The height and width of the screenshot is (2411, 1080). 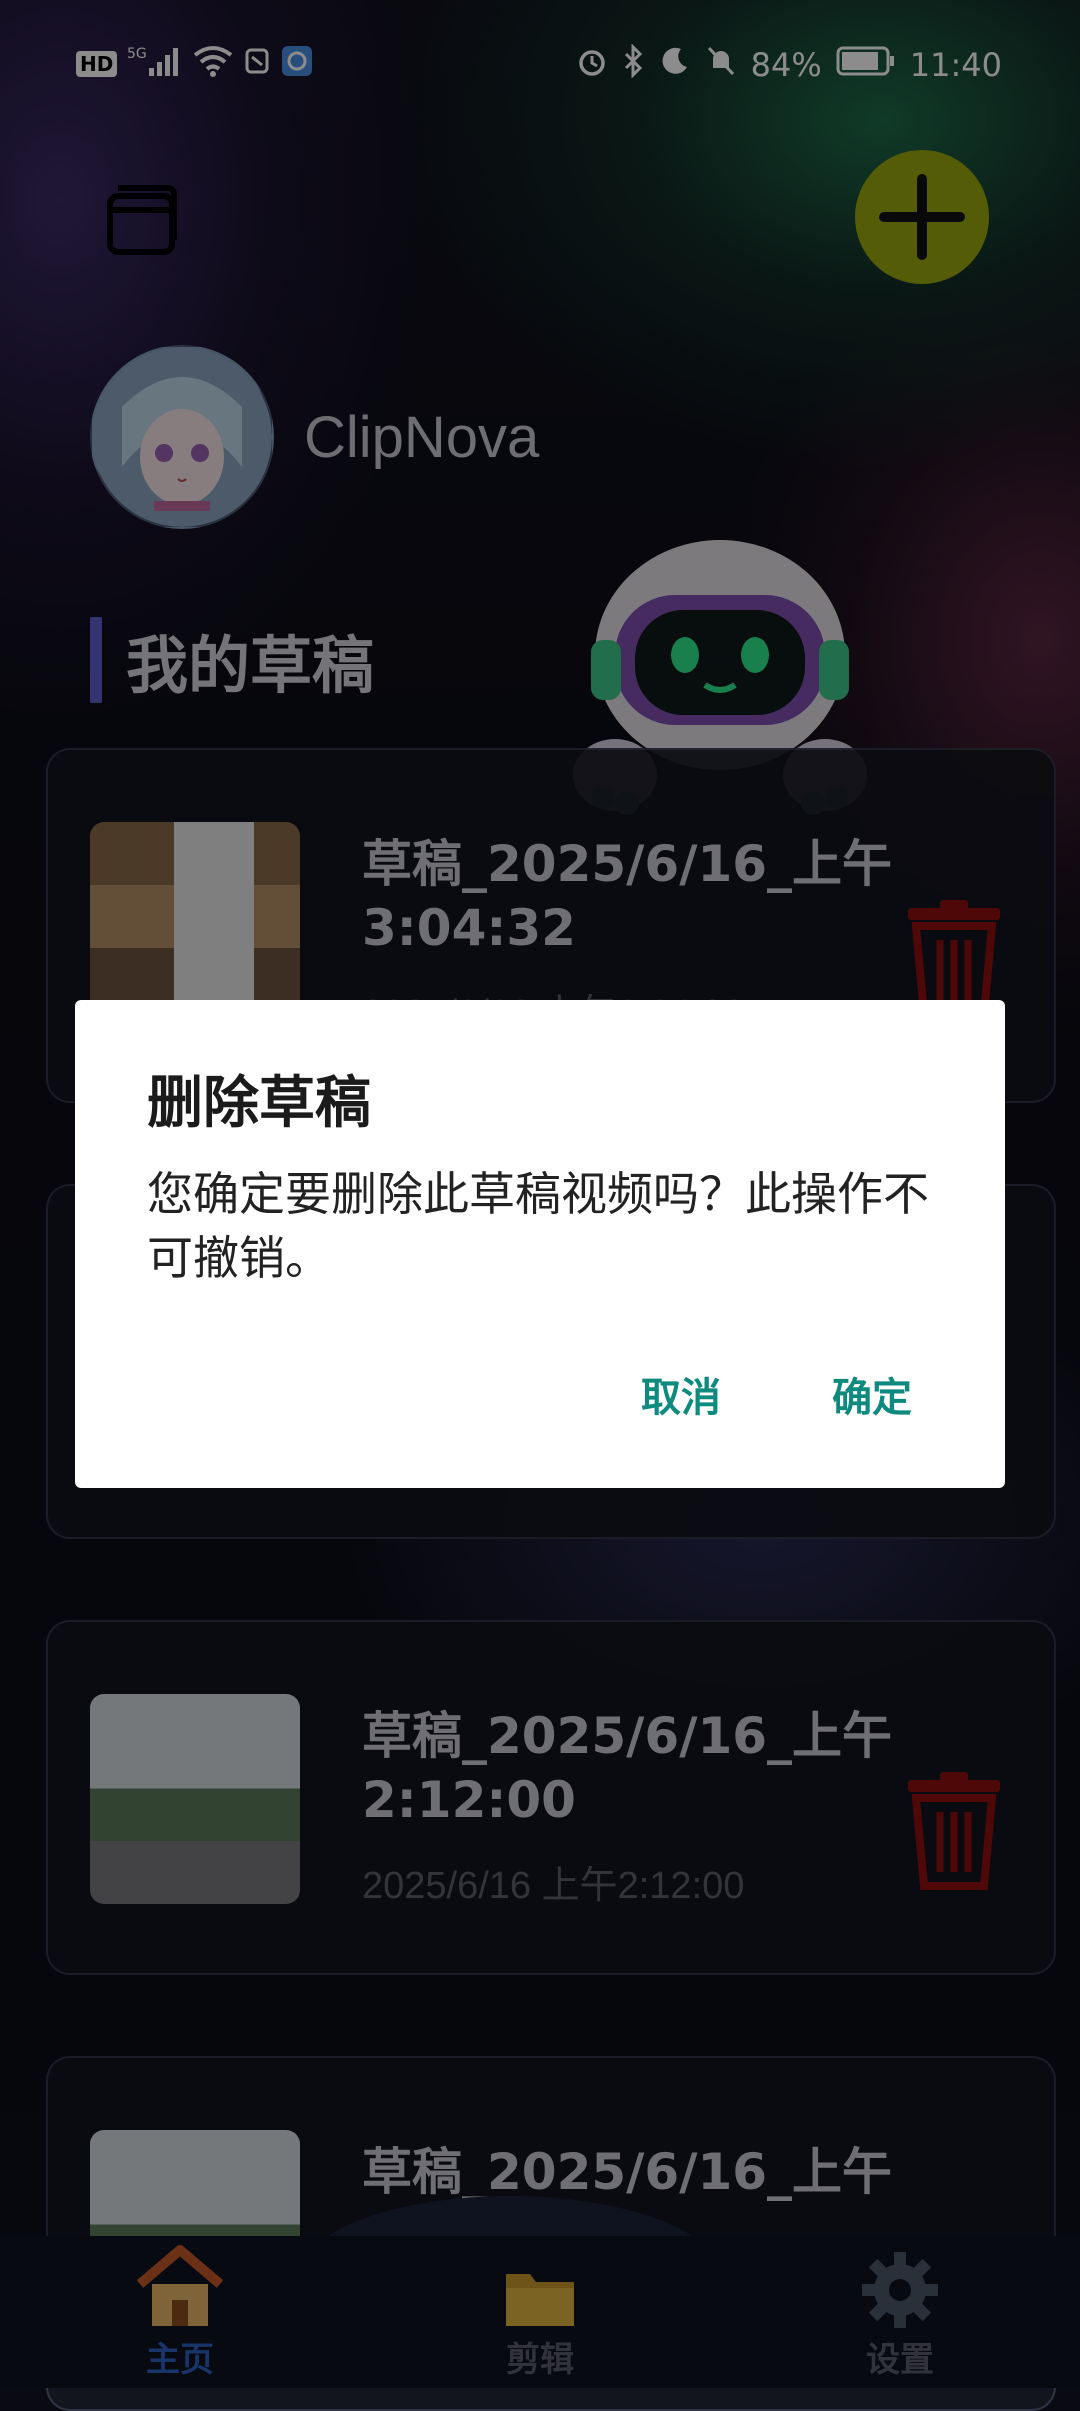 What do you see at coordinates (681, 1394) in the screenshot?
I see `cancel-button: 取消` at bounding box center [681, 1394].